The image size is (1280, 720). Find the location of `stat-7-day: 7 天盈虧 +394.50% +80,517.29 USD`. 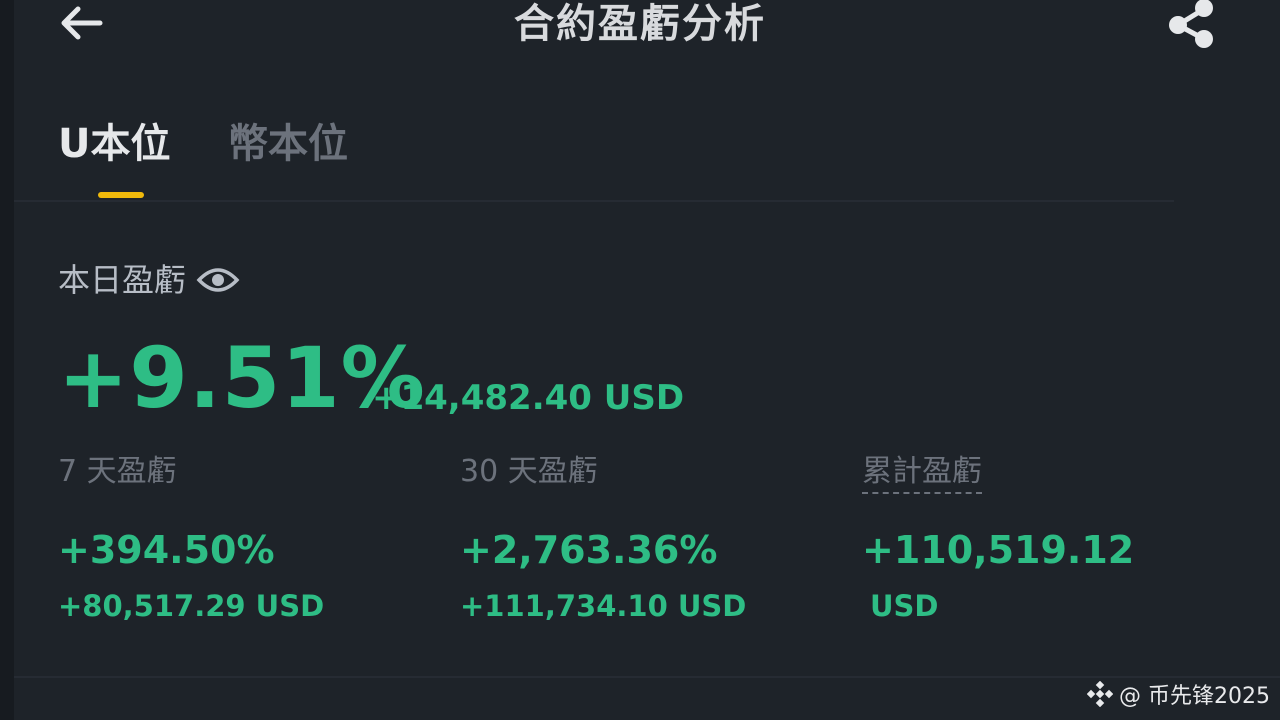

stat-7-day: 7 天盈虧 +394.50% +80,517.29 USD is located at coordinates (248, 535).